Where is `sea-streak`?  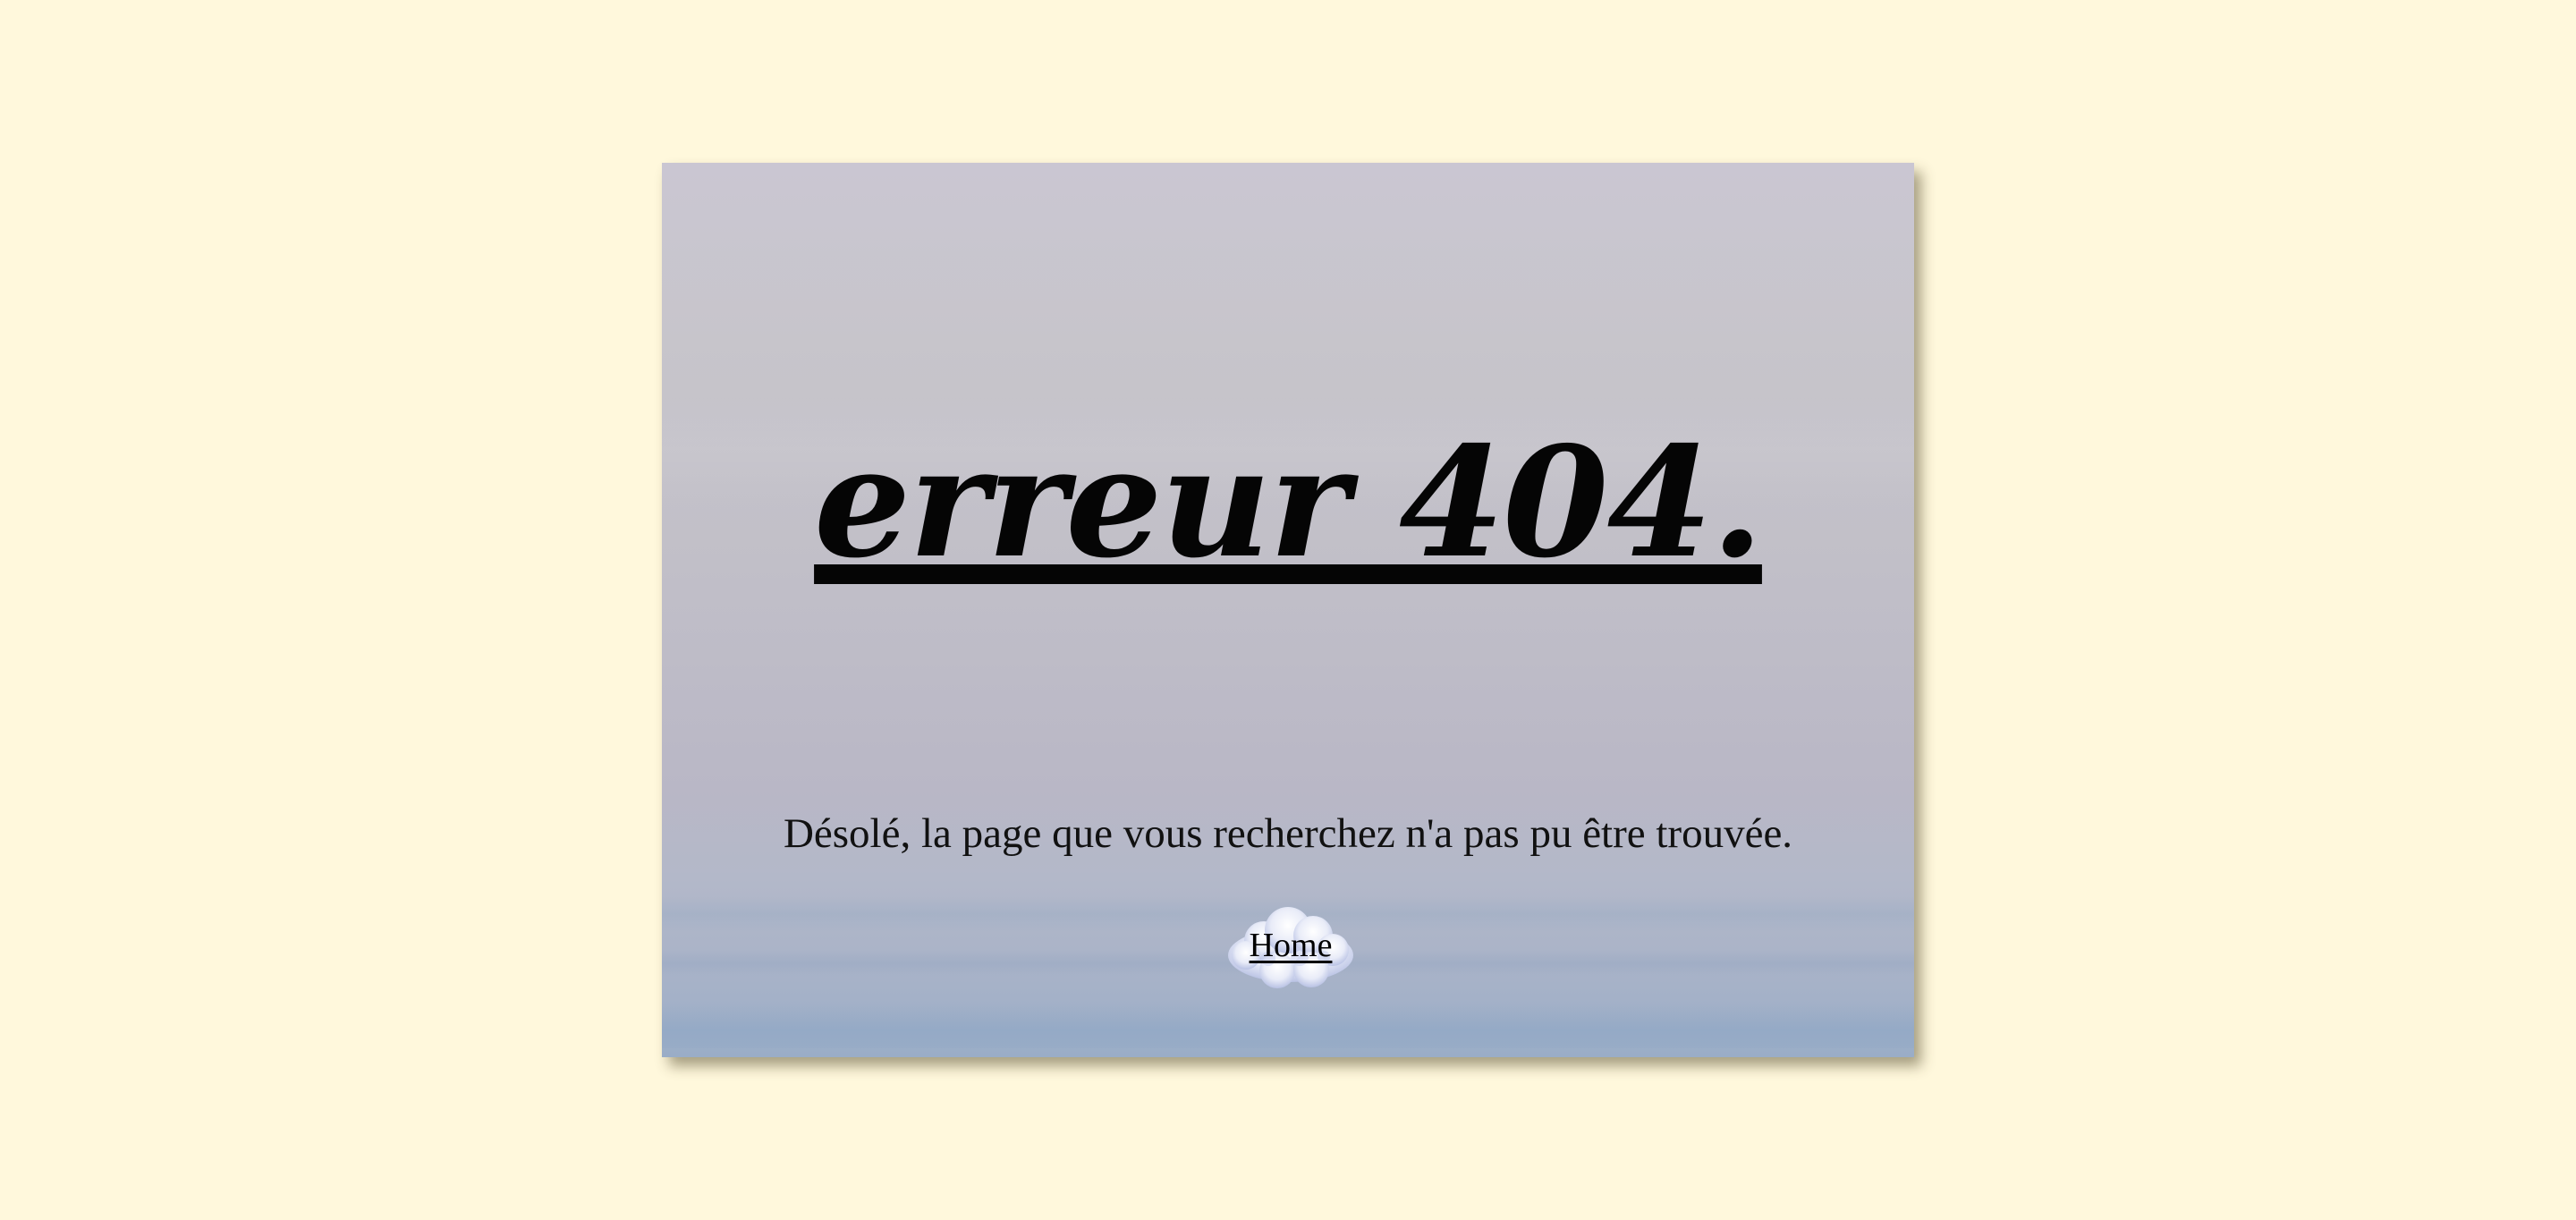 sea-streak is located at coordinates (1288, 1026).